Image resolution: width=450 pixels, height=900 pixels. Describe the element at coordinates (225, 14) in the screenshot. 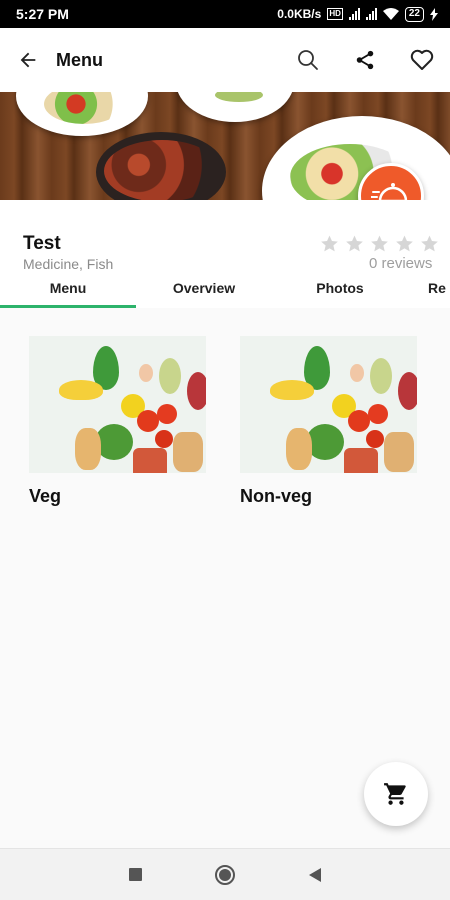

I see `status-bar: 5:27 PM 0.0KB/s HD 22` at that location.